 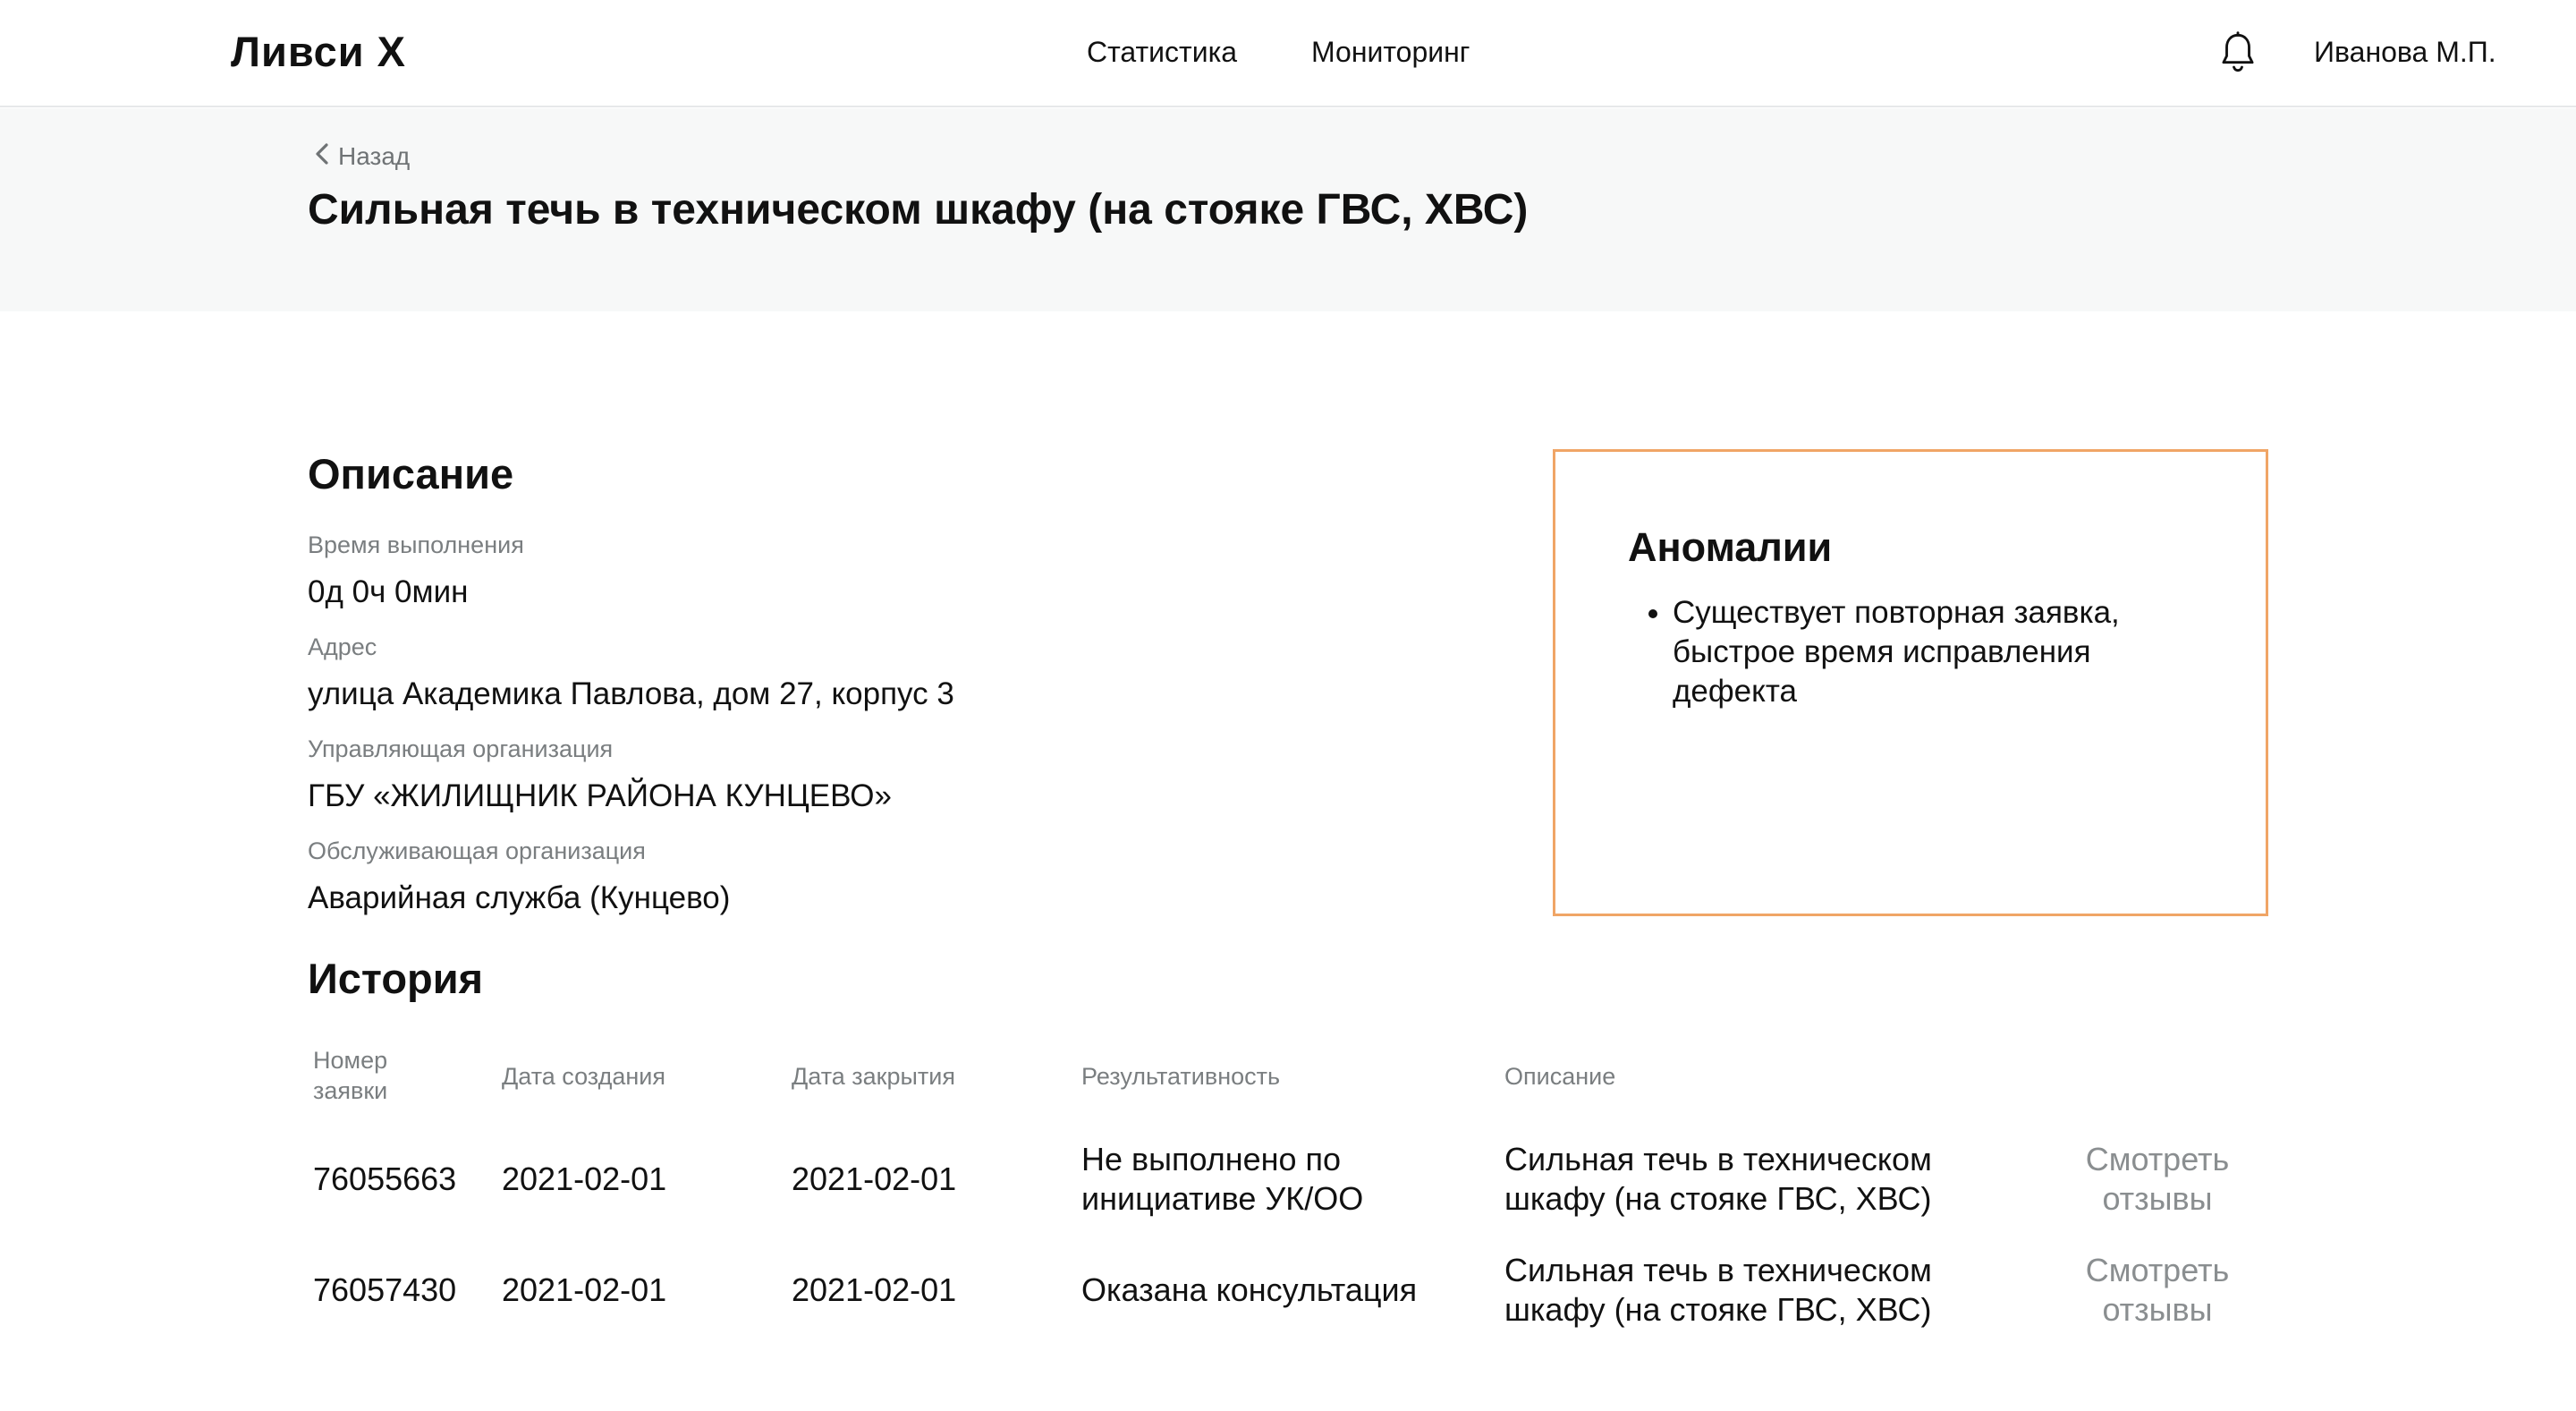 What do you see at coordinates (374, 156) in the screenshot?
I see `back-label: Назад` at bounding box center [374, 156].